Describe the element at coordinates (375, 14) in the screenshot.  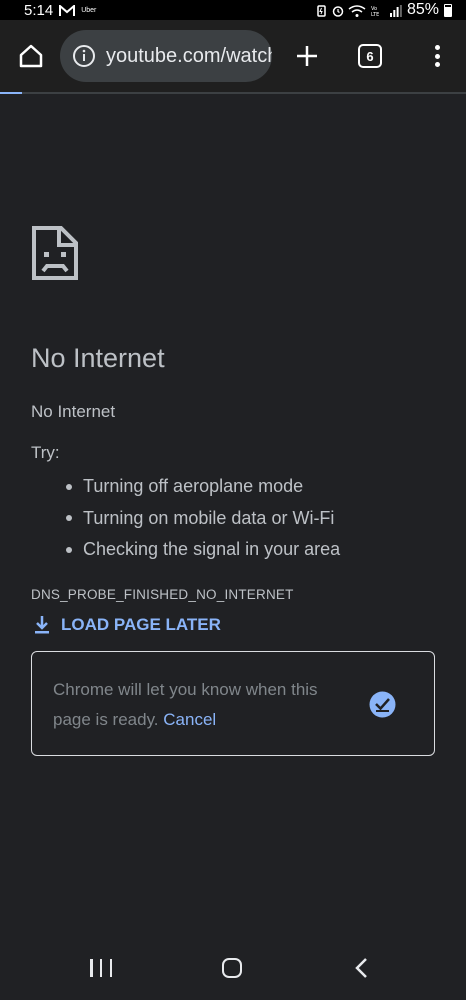
I see `svg-text: LTE` at that location.